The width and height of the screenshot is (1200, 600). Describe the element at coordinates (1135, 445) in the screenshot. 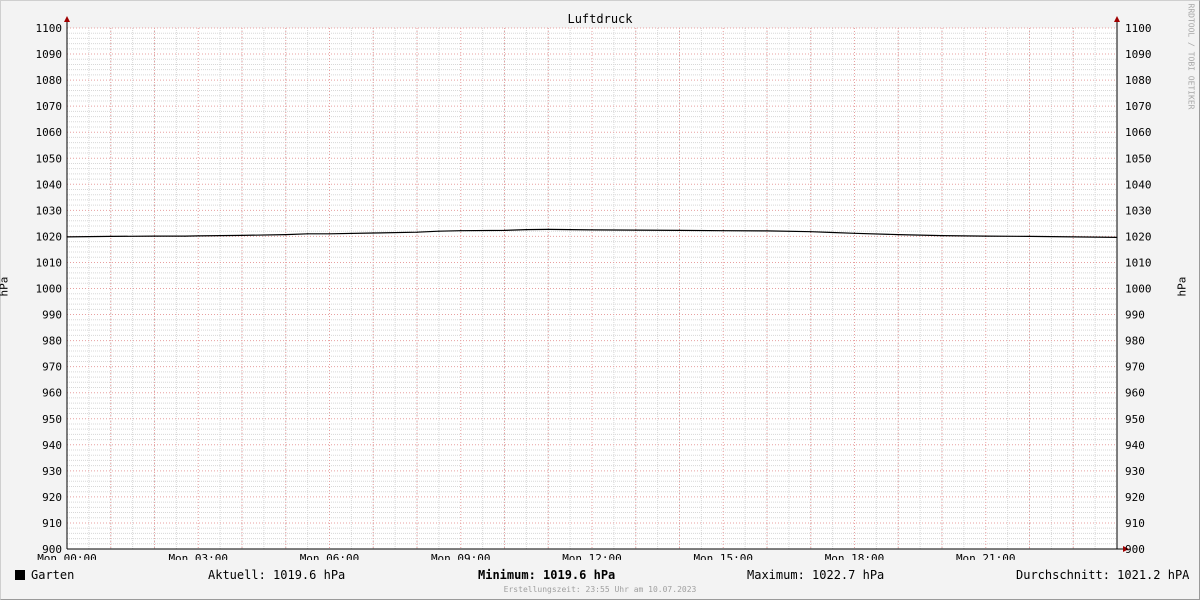

I see `y-tick-label-right: 940` at that location.